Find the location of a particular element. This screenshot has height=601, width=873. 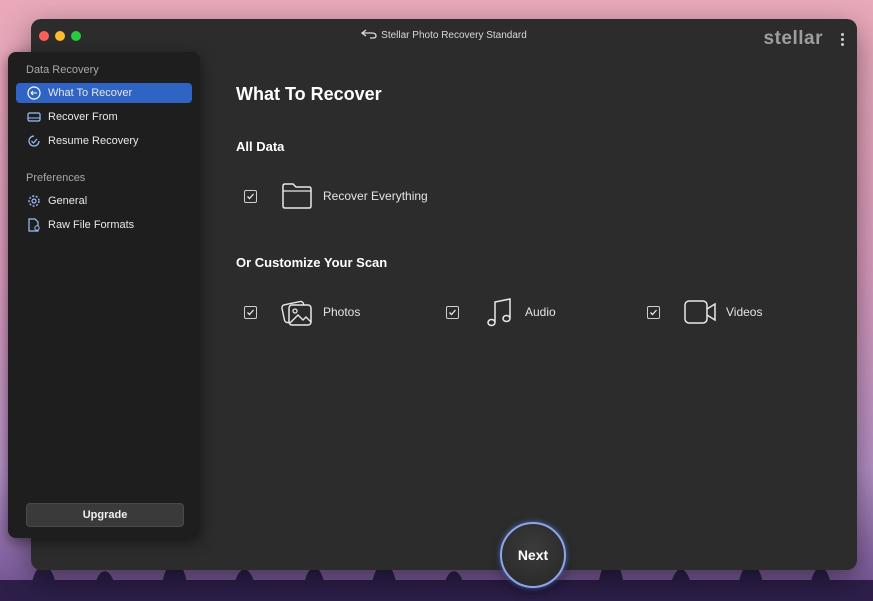

window-title-text: Stellar Photo Recovery Standard is located at coordinates (454, 36).